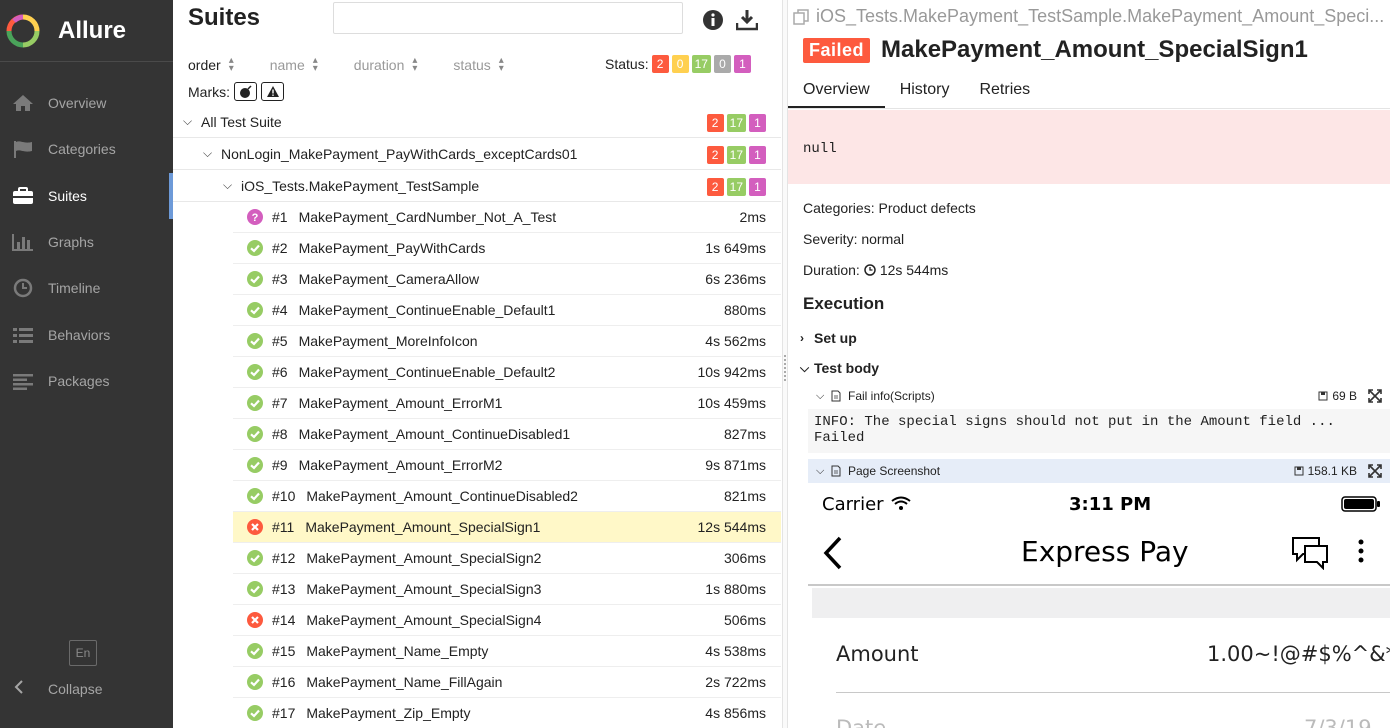  Describe the element at coordinates (839, 368) in the screenshot. I see `test-body-step: ⌵ Test body` at that location.